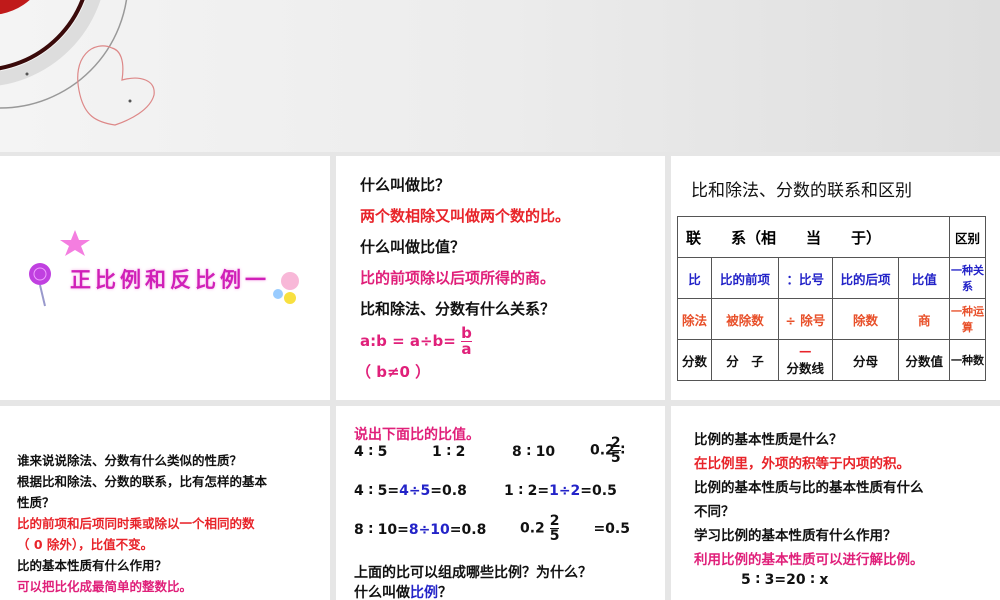 This screenshot has height=600, width=1000. What do you see at coordinates (565, 491) in the screenshot?
I see `eq-part: 1÷2` at bounding box center [565, 491].